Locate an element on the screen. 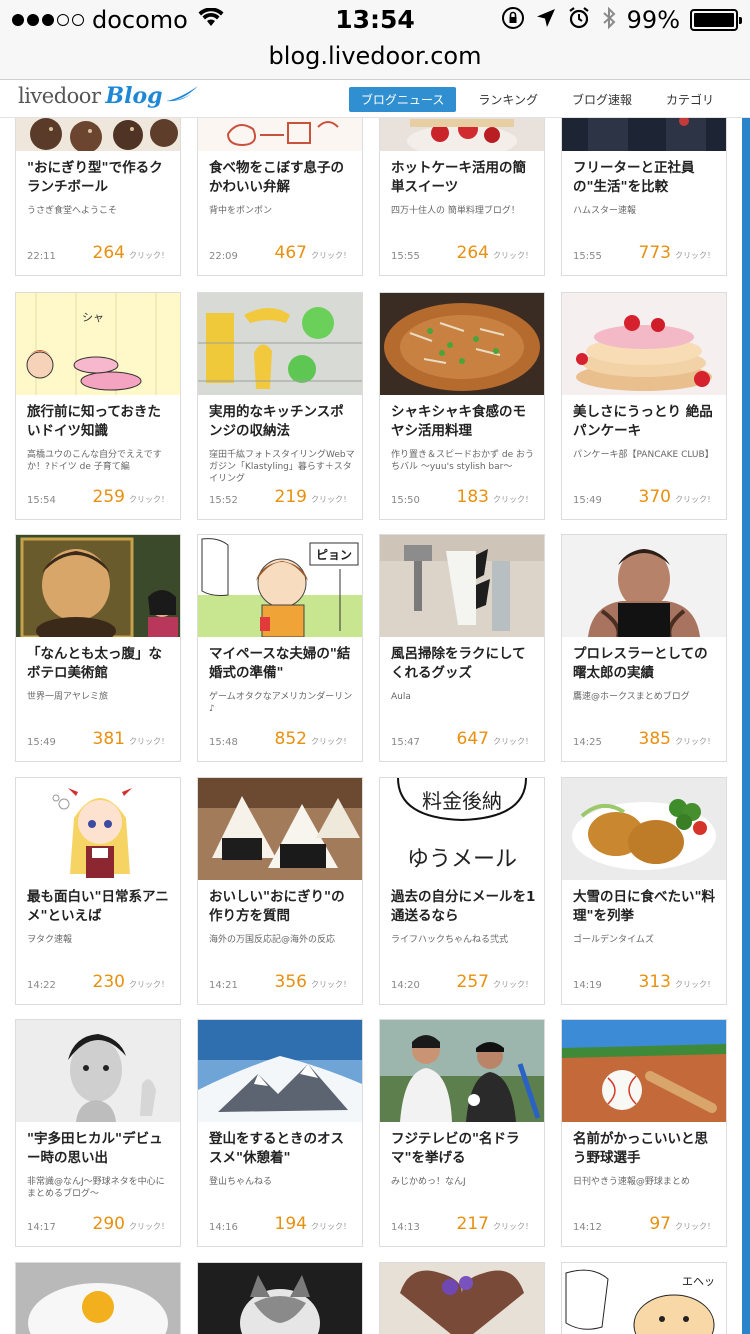 Image resolution: width=750 pixels, height=1334 pixels. article-source: 海外の万国反応記@海外の反応 is located at coordinates (282, 940).